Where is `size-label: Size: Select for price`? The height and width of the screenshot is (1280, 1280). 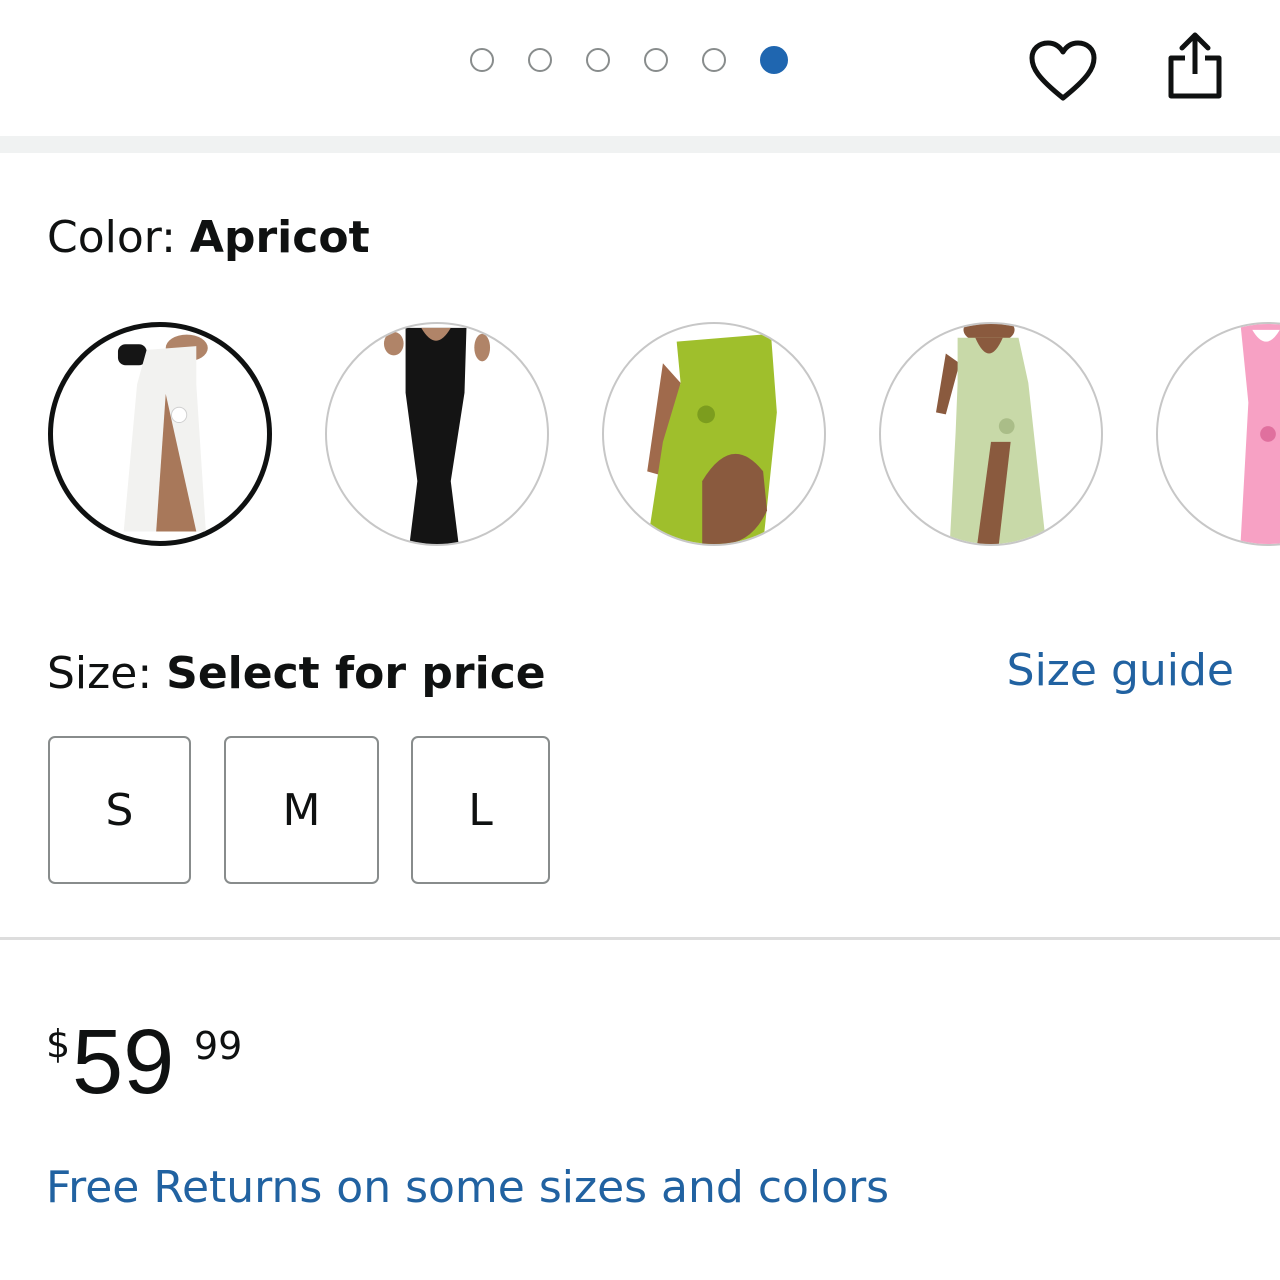 size-label: Size: Select for price is located at coordinates (296, 674).